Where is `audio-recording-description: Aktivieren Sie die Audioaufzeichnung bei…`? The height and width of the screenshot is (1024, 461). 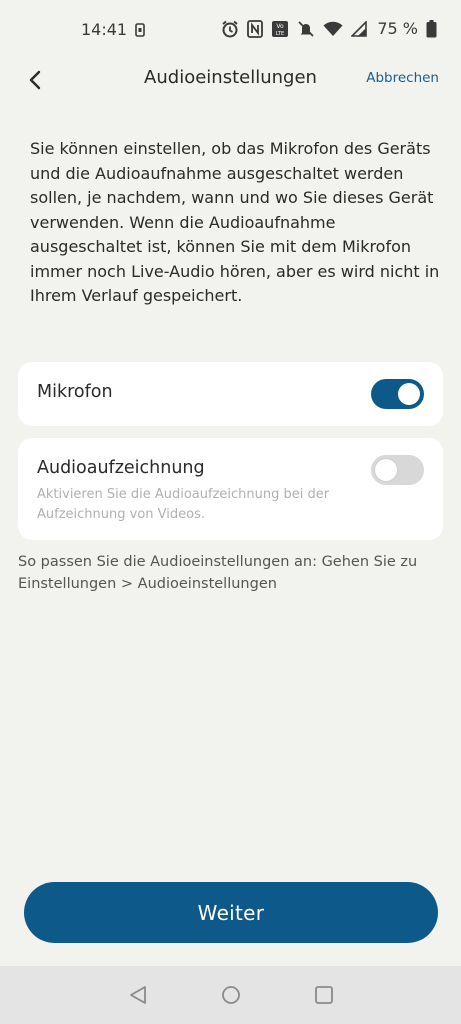
audio-recording-description: Aktivieren Sie die Audioaufzeichnung bei… is located at coordinates (183, 504).